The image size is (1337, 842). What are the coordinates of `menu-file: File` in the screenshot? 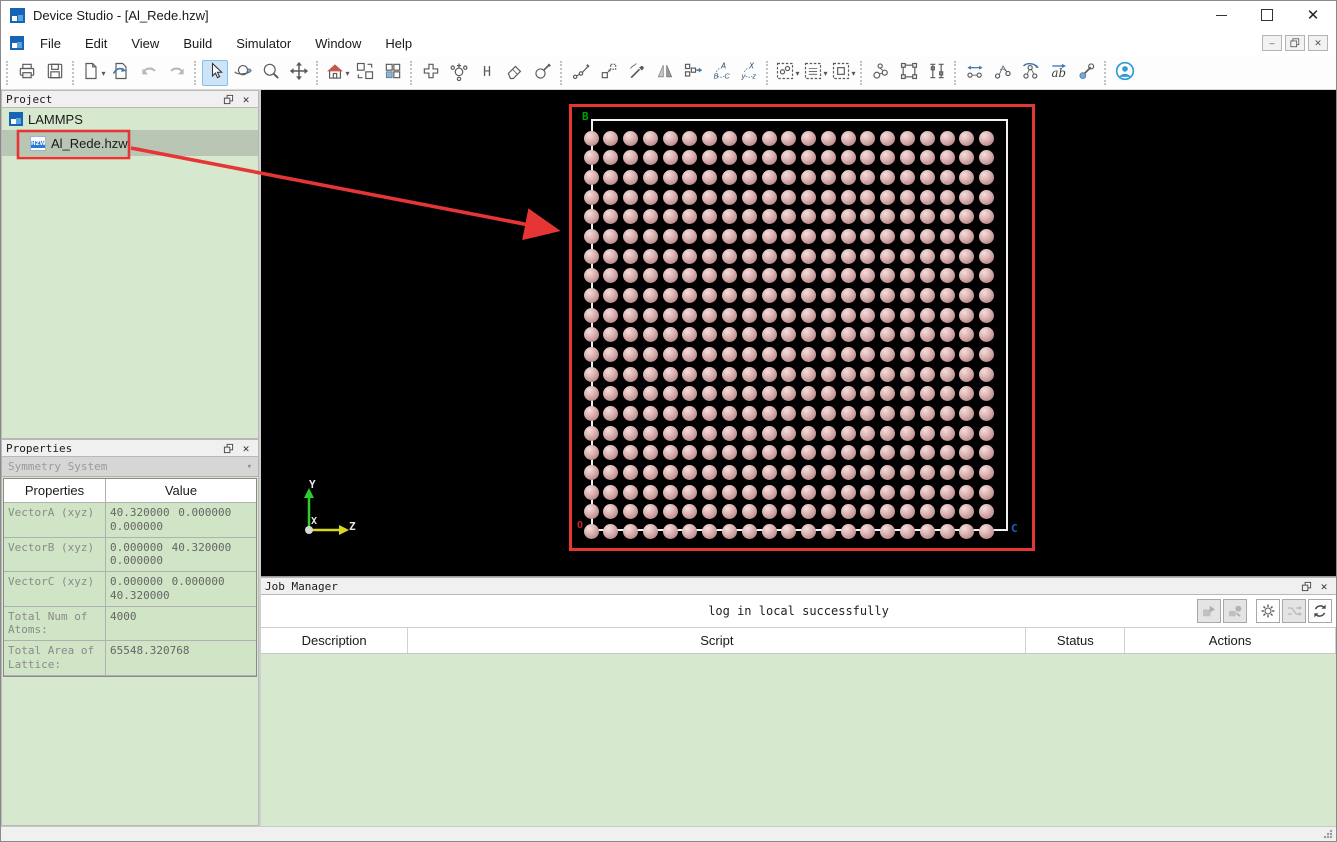 It's located at (50, 43).